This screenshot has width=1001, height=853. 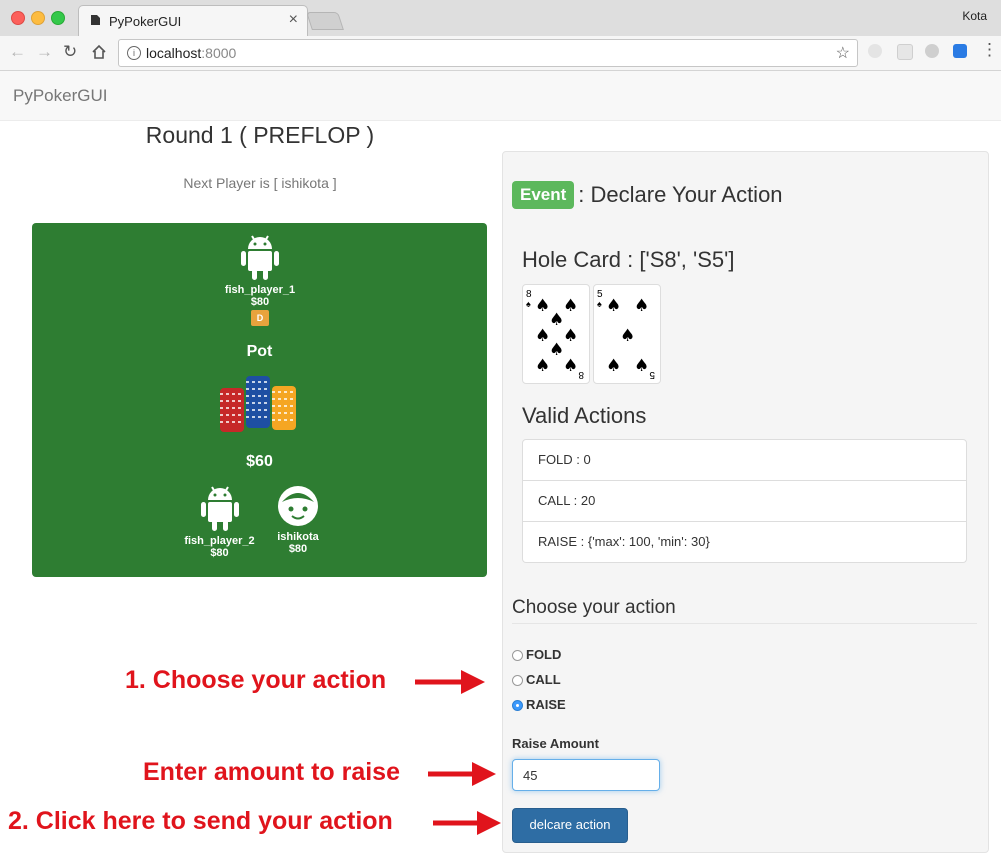 I want to click on pot-label: Pot, so click(x=259, y=351).